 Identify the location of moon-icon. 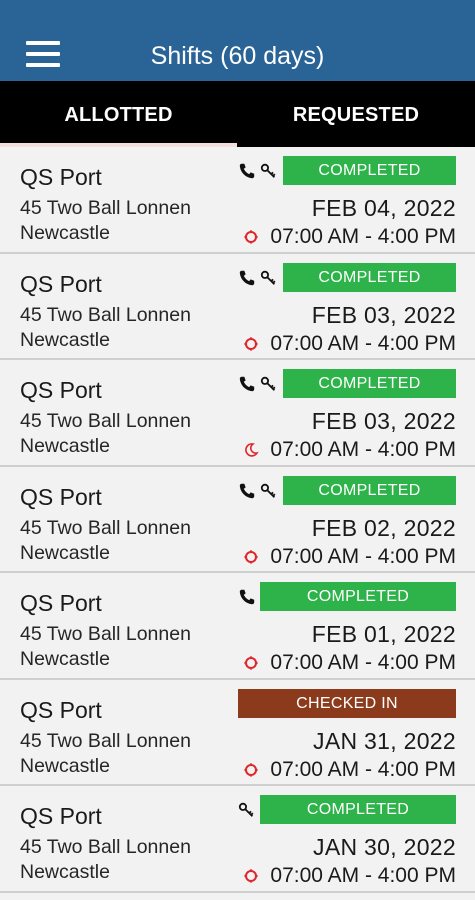
(252, 450).